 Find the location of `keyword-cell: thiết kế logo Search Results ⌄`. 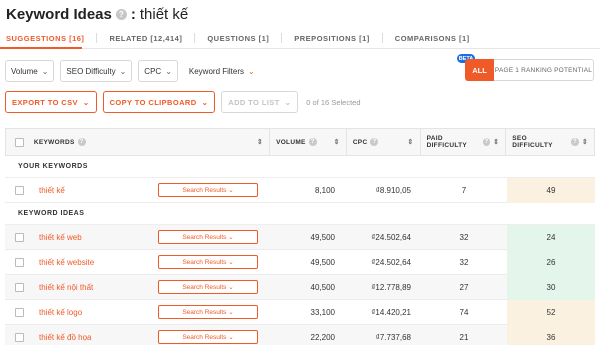

keyword-cell: thiết kế logo Search Results ⌄ is located at coordinates (151, 312).